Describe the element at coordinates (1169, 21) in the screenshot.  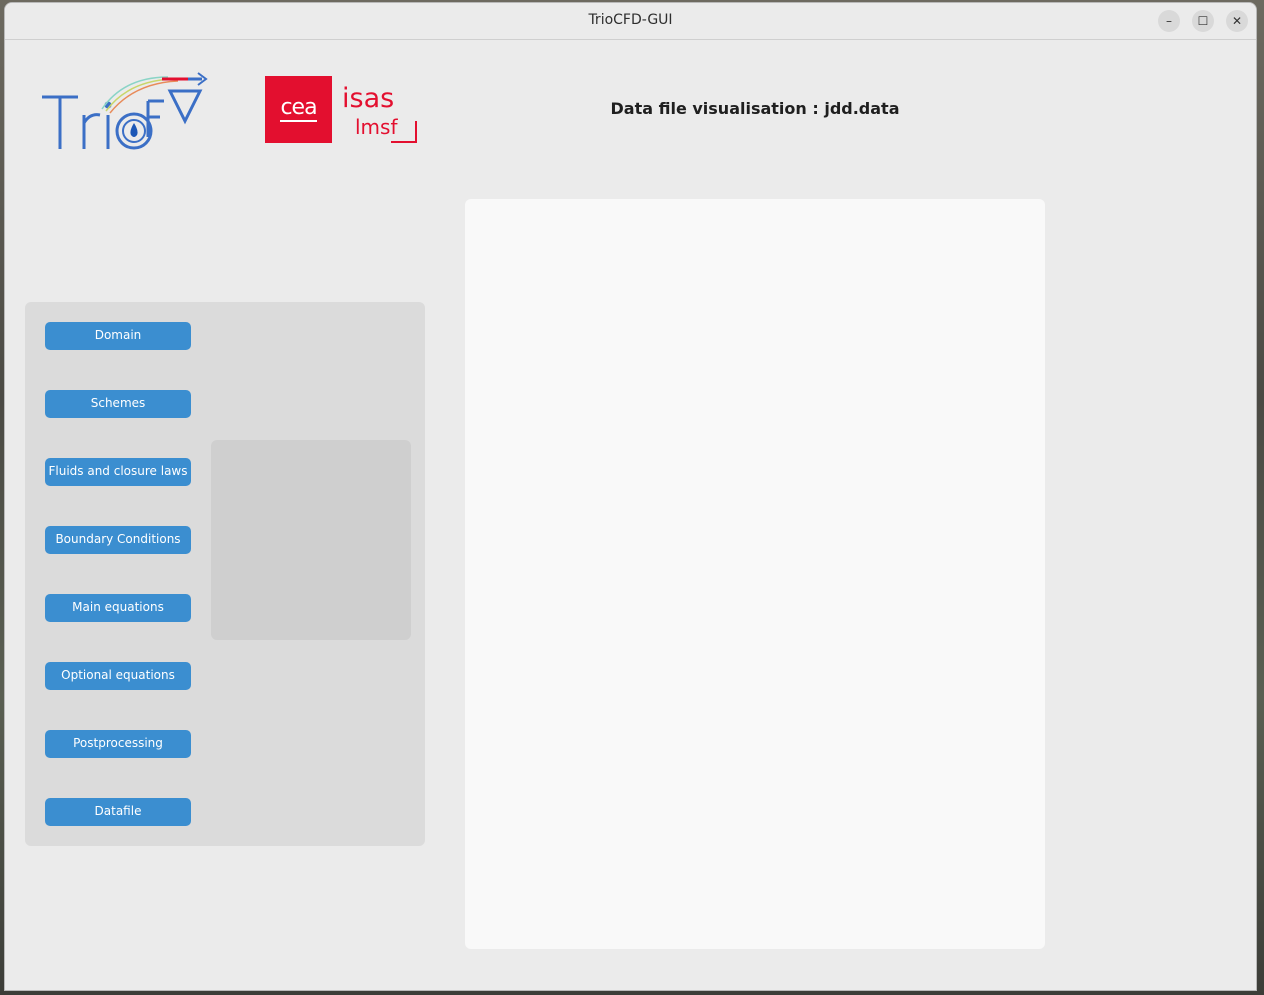
I see `minimize-icon: –` at that location.